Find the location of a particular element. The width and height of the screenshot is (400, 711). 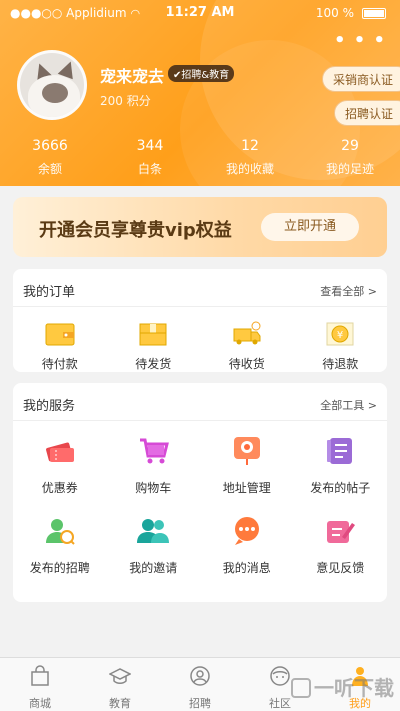

tab-recruit: 招聘 is located at coordinates (200, 684).